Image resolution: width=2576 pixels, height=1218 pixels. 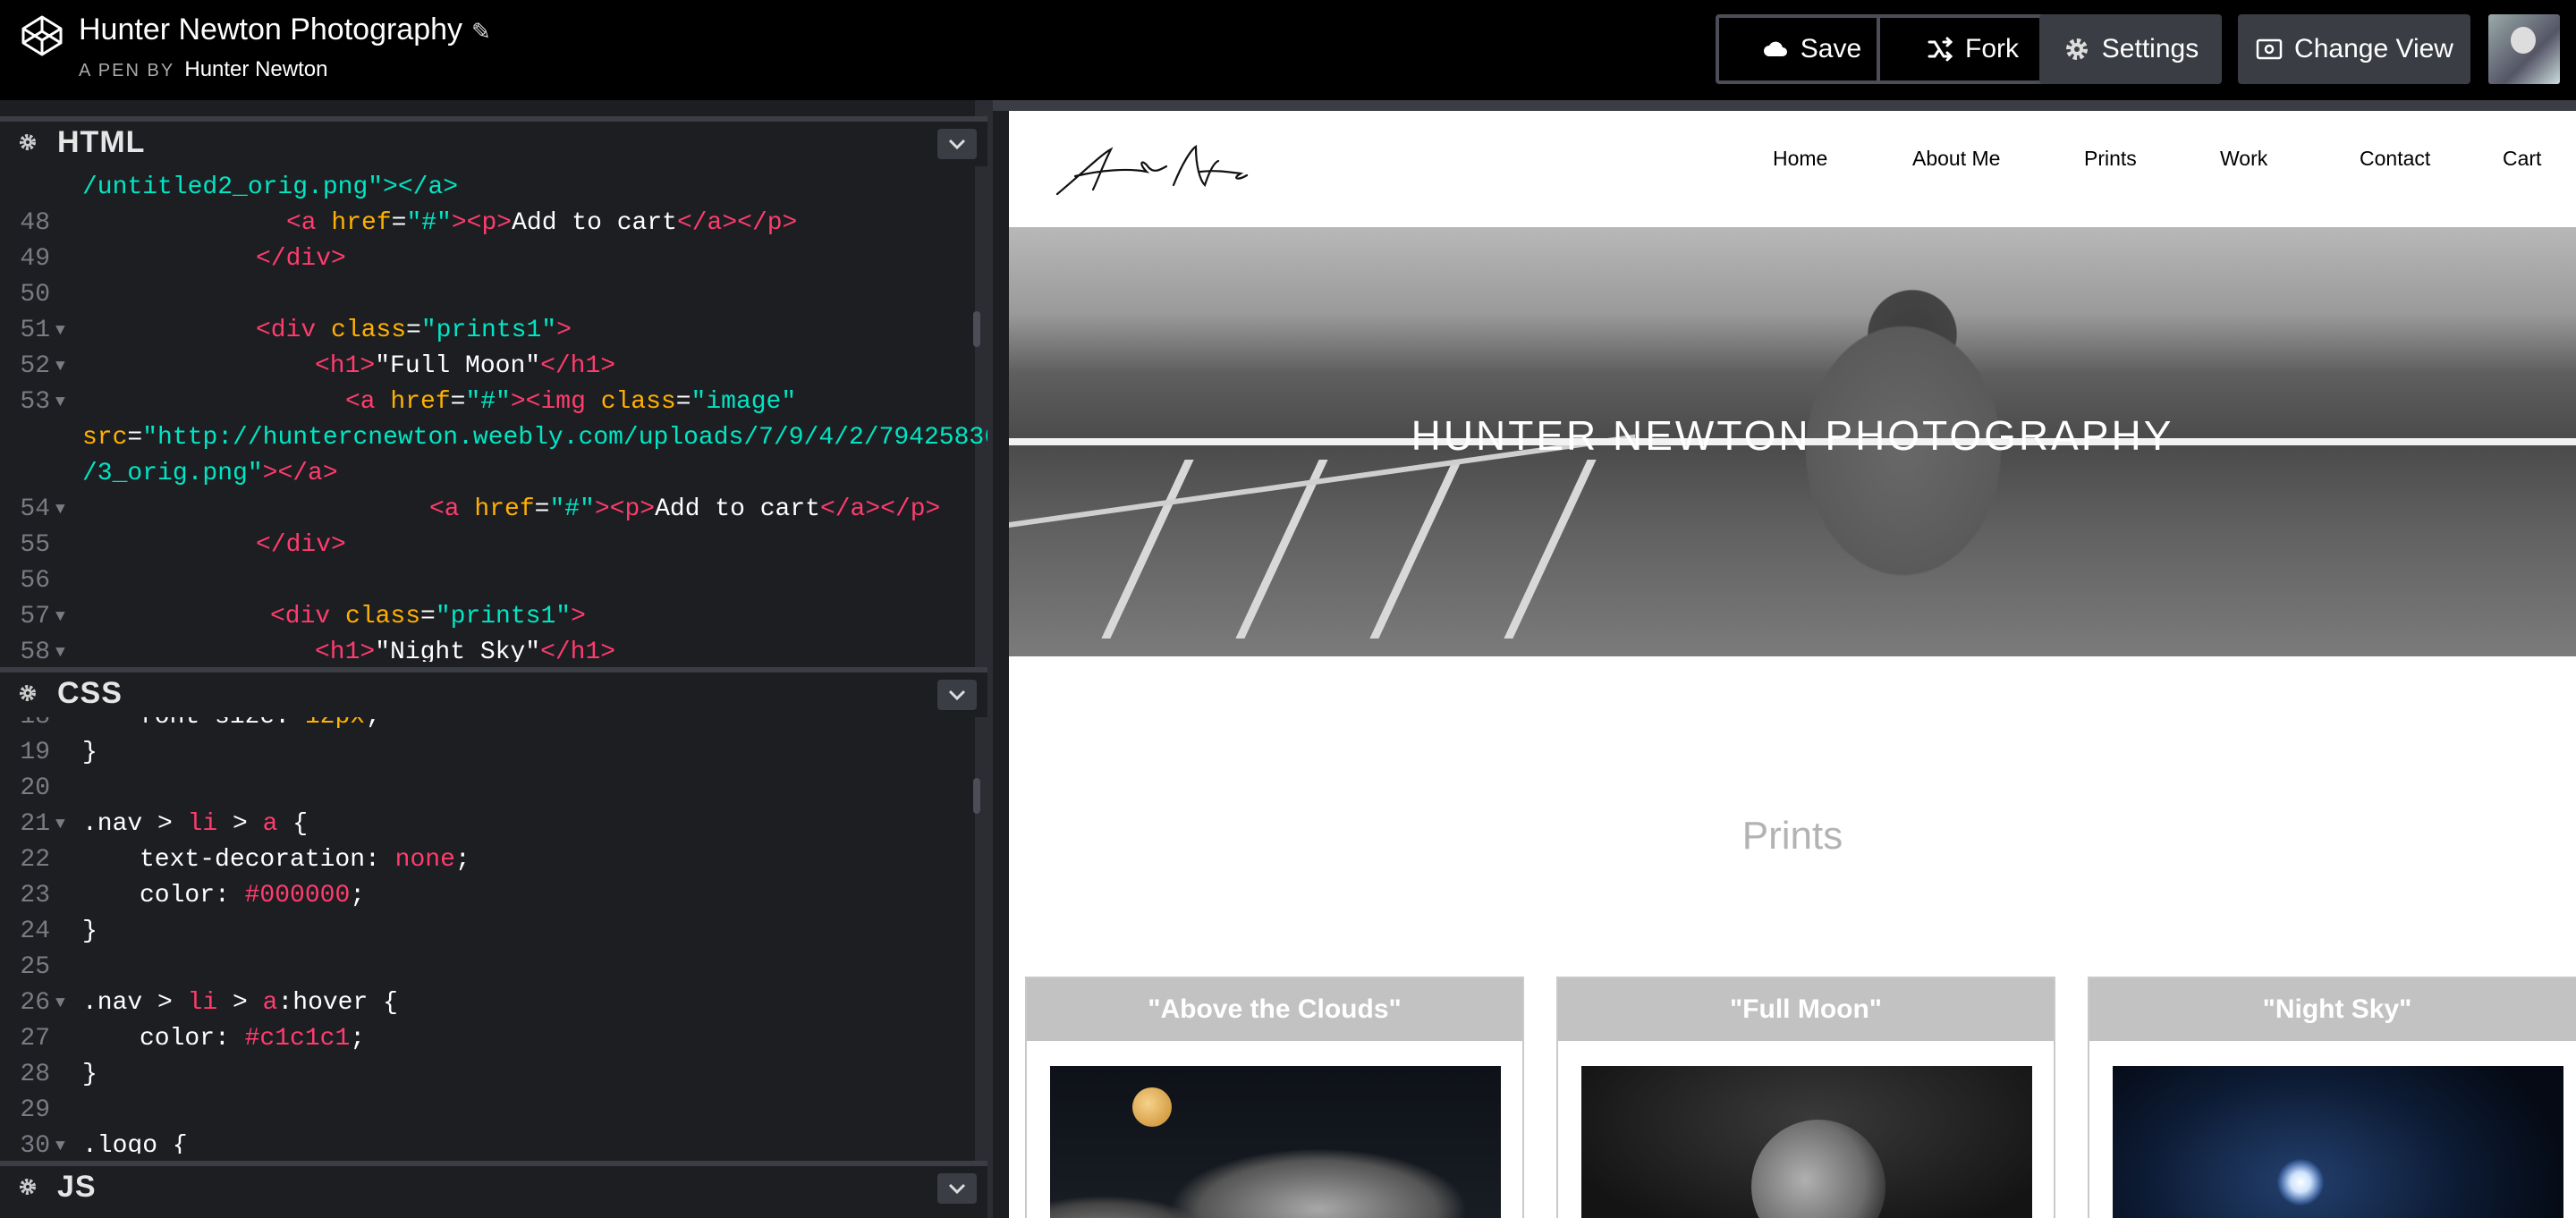 I want to click on line-number: 58, so click(x=35, y=650).